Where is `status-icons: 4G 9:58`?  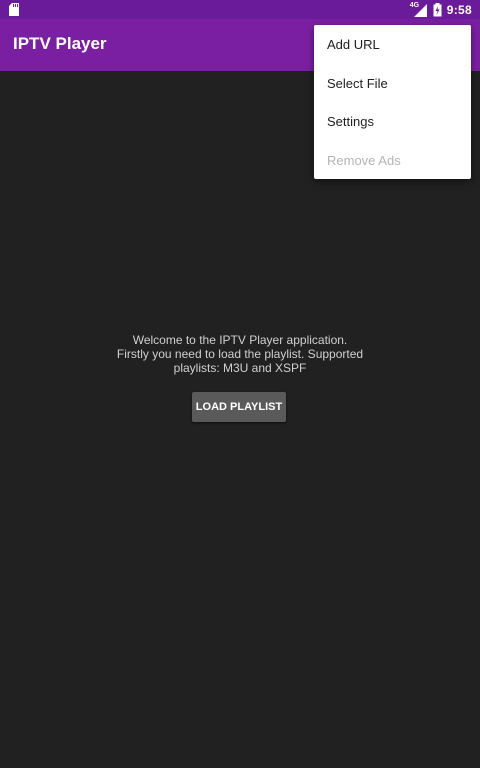 status-icons: 4G 9:58 is located at coordinates (440, 9).